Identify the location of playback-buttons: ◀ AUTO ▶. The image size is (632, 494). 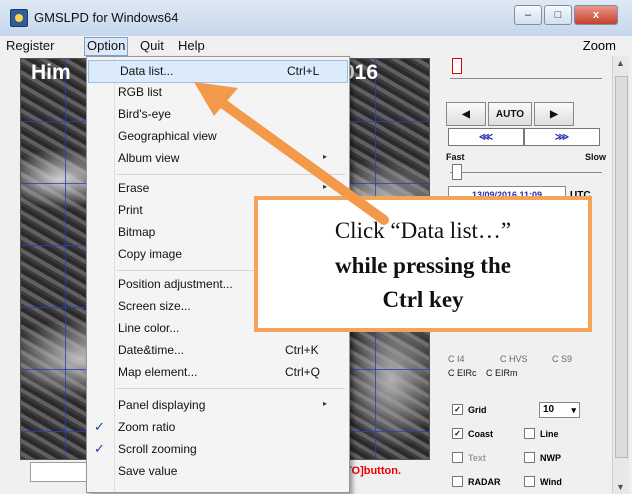
(510, 114).